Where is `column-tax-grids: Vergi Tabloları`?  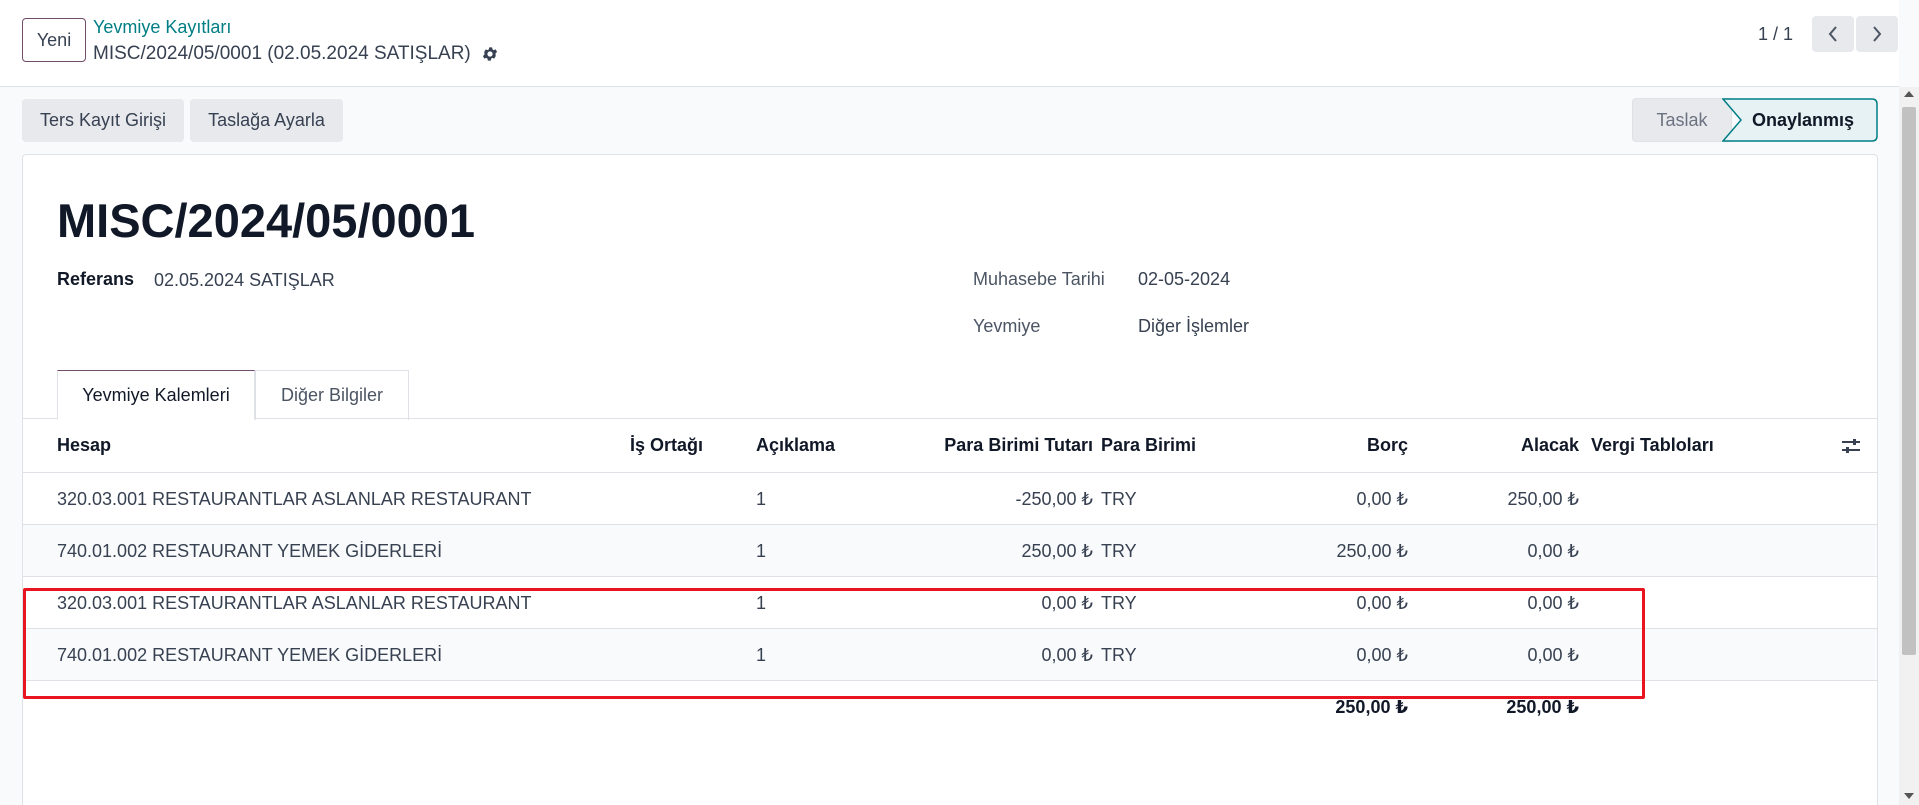
column-tax-grids: Vergi Tabloları is located at coordinates (1652, 445).